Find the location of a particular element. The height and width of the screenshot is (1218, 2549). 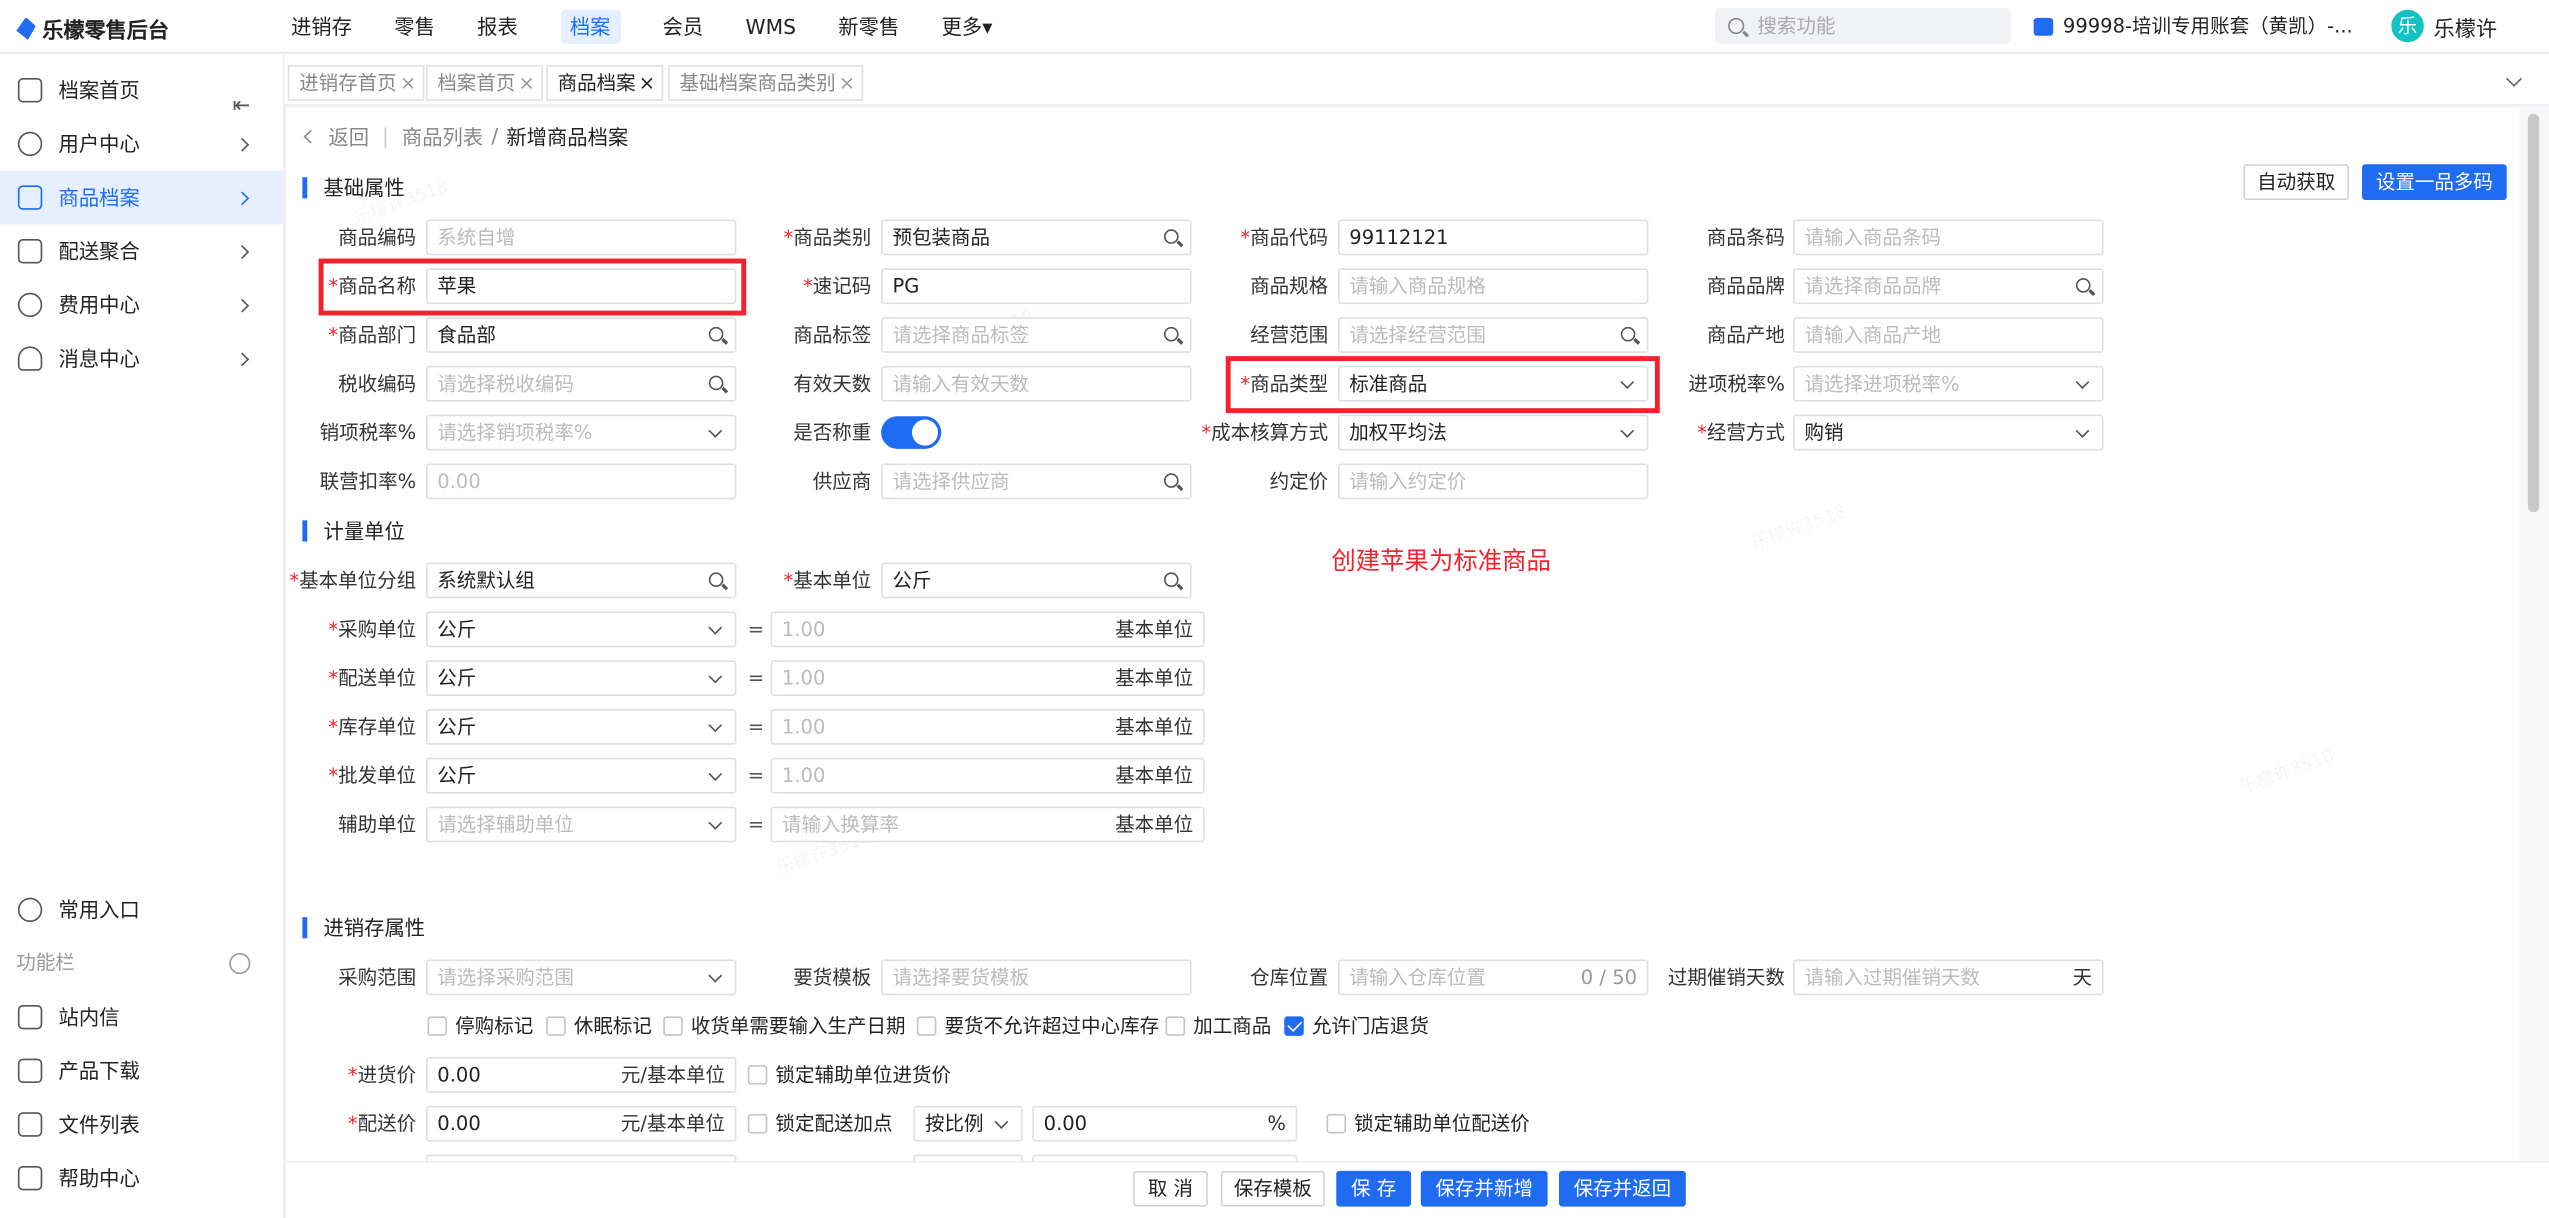

tab-goods-archive: 商品档案 × is located at coordinates (605, 83).